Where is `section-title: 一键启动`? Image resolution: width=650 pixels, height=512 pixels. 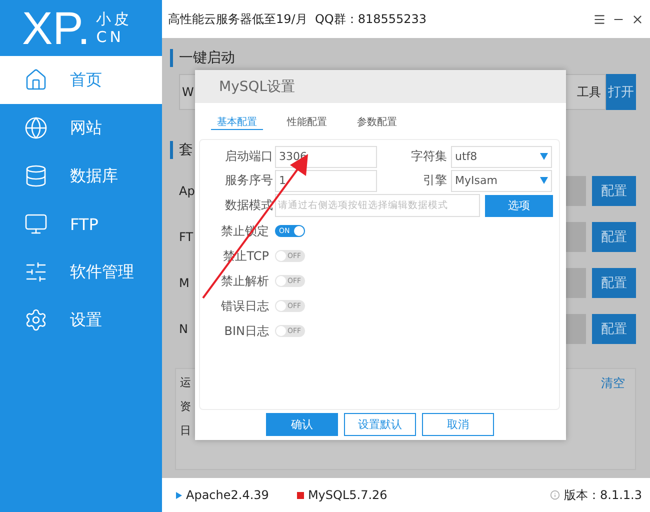 section-title: 一键启动 is located at coordinates (207, 58).